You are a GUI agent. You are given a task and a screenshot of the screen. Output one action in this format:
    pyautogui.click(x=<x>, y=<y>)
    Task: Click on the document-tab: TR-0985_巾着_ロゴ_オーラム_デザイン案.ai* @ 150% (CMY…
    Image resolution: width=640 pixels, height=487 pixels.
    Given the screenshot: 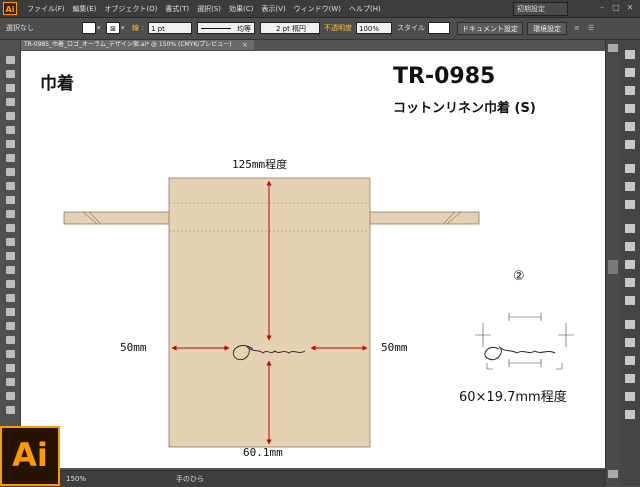 What is the action you would take?
    pyautogui.click(x=137, y=45)
    